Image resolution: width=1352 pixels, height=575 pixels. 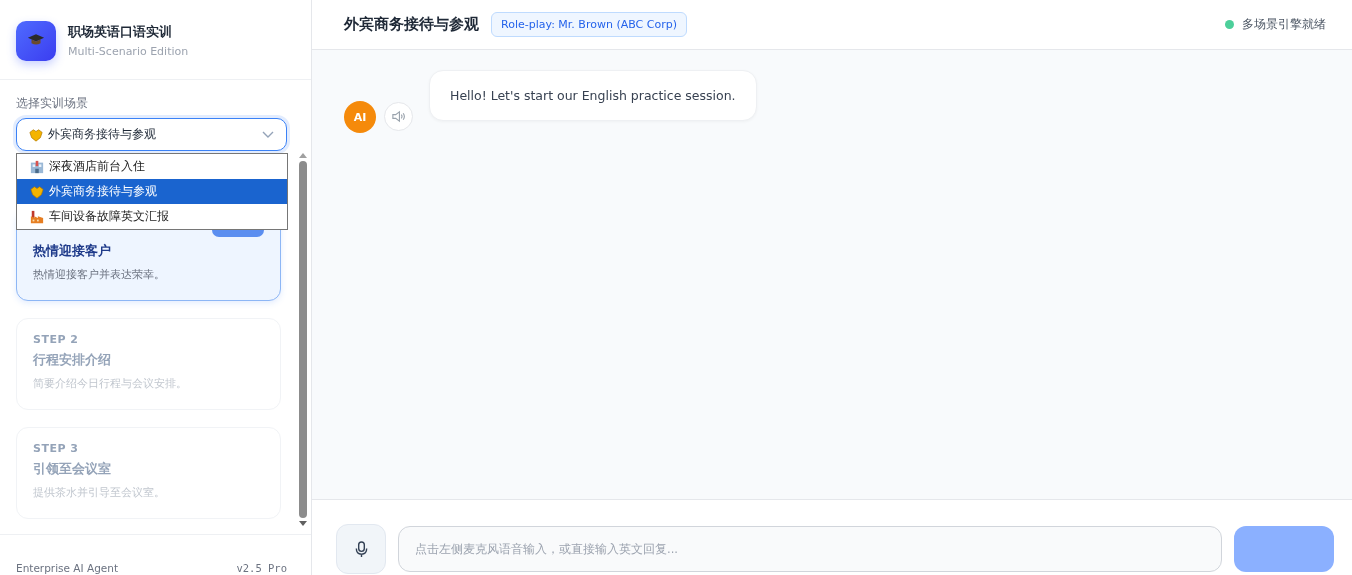 What do you see at coordinates (72, 469) in the screenshot?
I see `step-title: 引领至会议室` at bounding box center [72, 469].